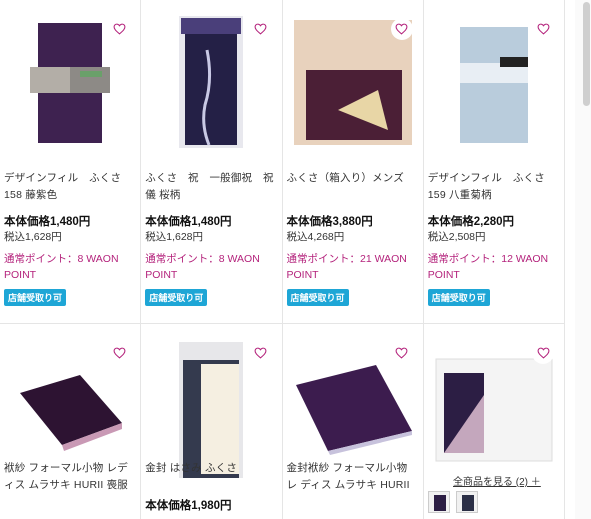  I want to click on product-card, so click(494, 421).